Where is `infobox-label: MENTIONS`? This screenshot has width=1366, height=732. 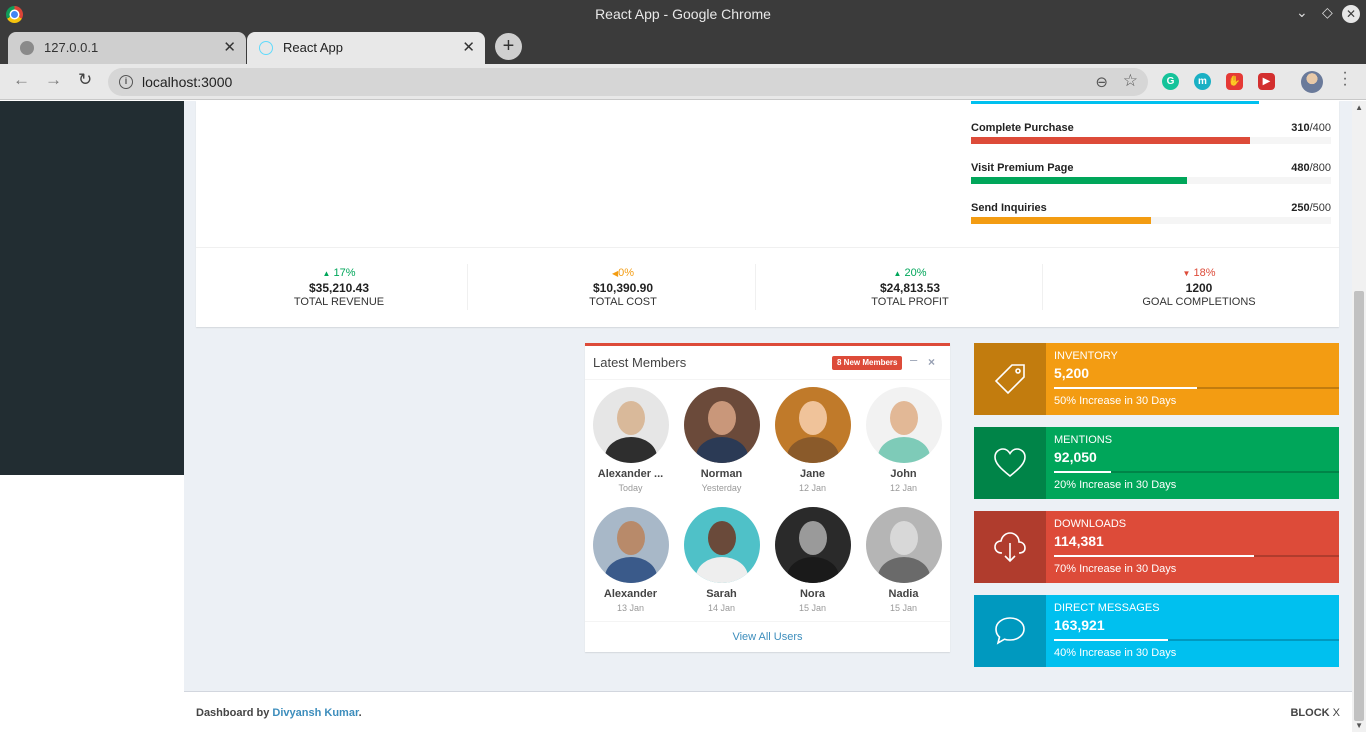
infobox-label: MENTIONS is located at coordinates (1083, 440).